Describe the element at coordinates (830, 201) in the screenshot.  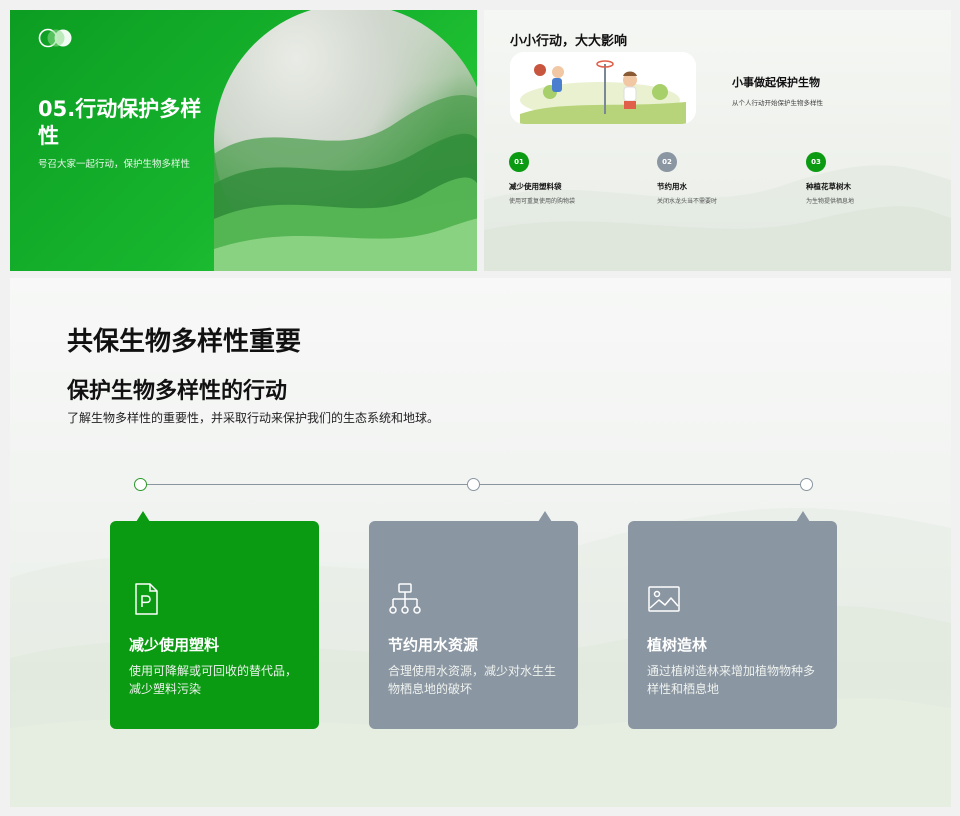
I see `step-description: 为生物提供栖息地` at that location.